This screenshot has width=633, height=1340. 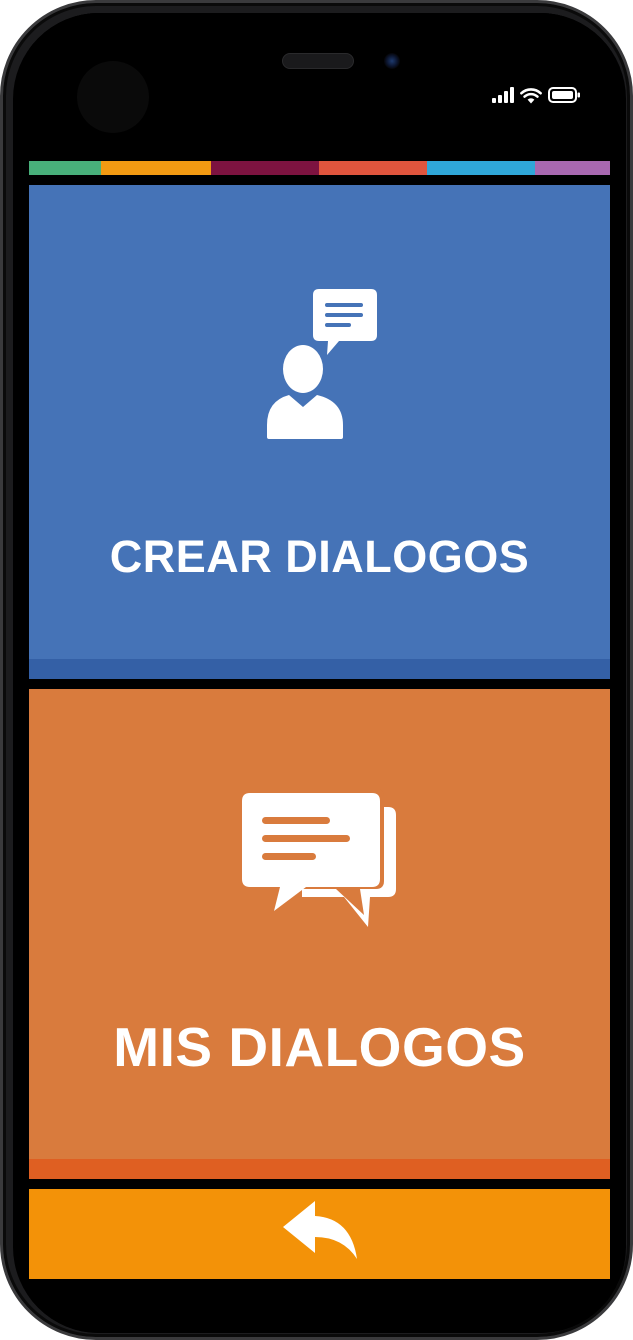 I want to click on chat-bubbles-icon, so click(x=318, y=858).